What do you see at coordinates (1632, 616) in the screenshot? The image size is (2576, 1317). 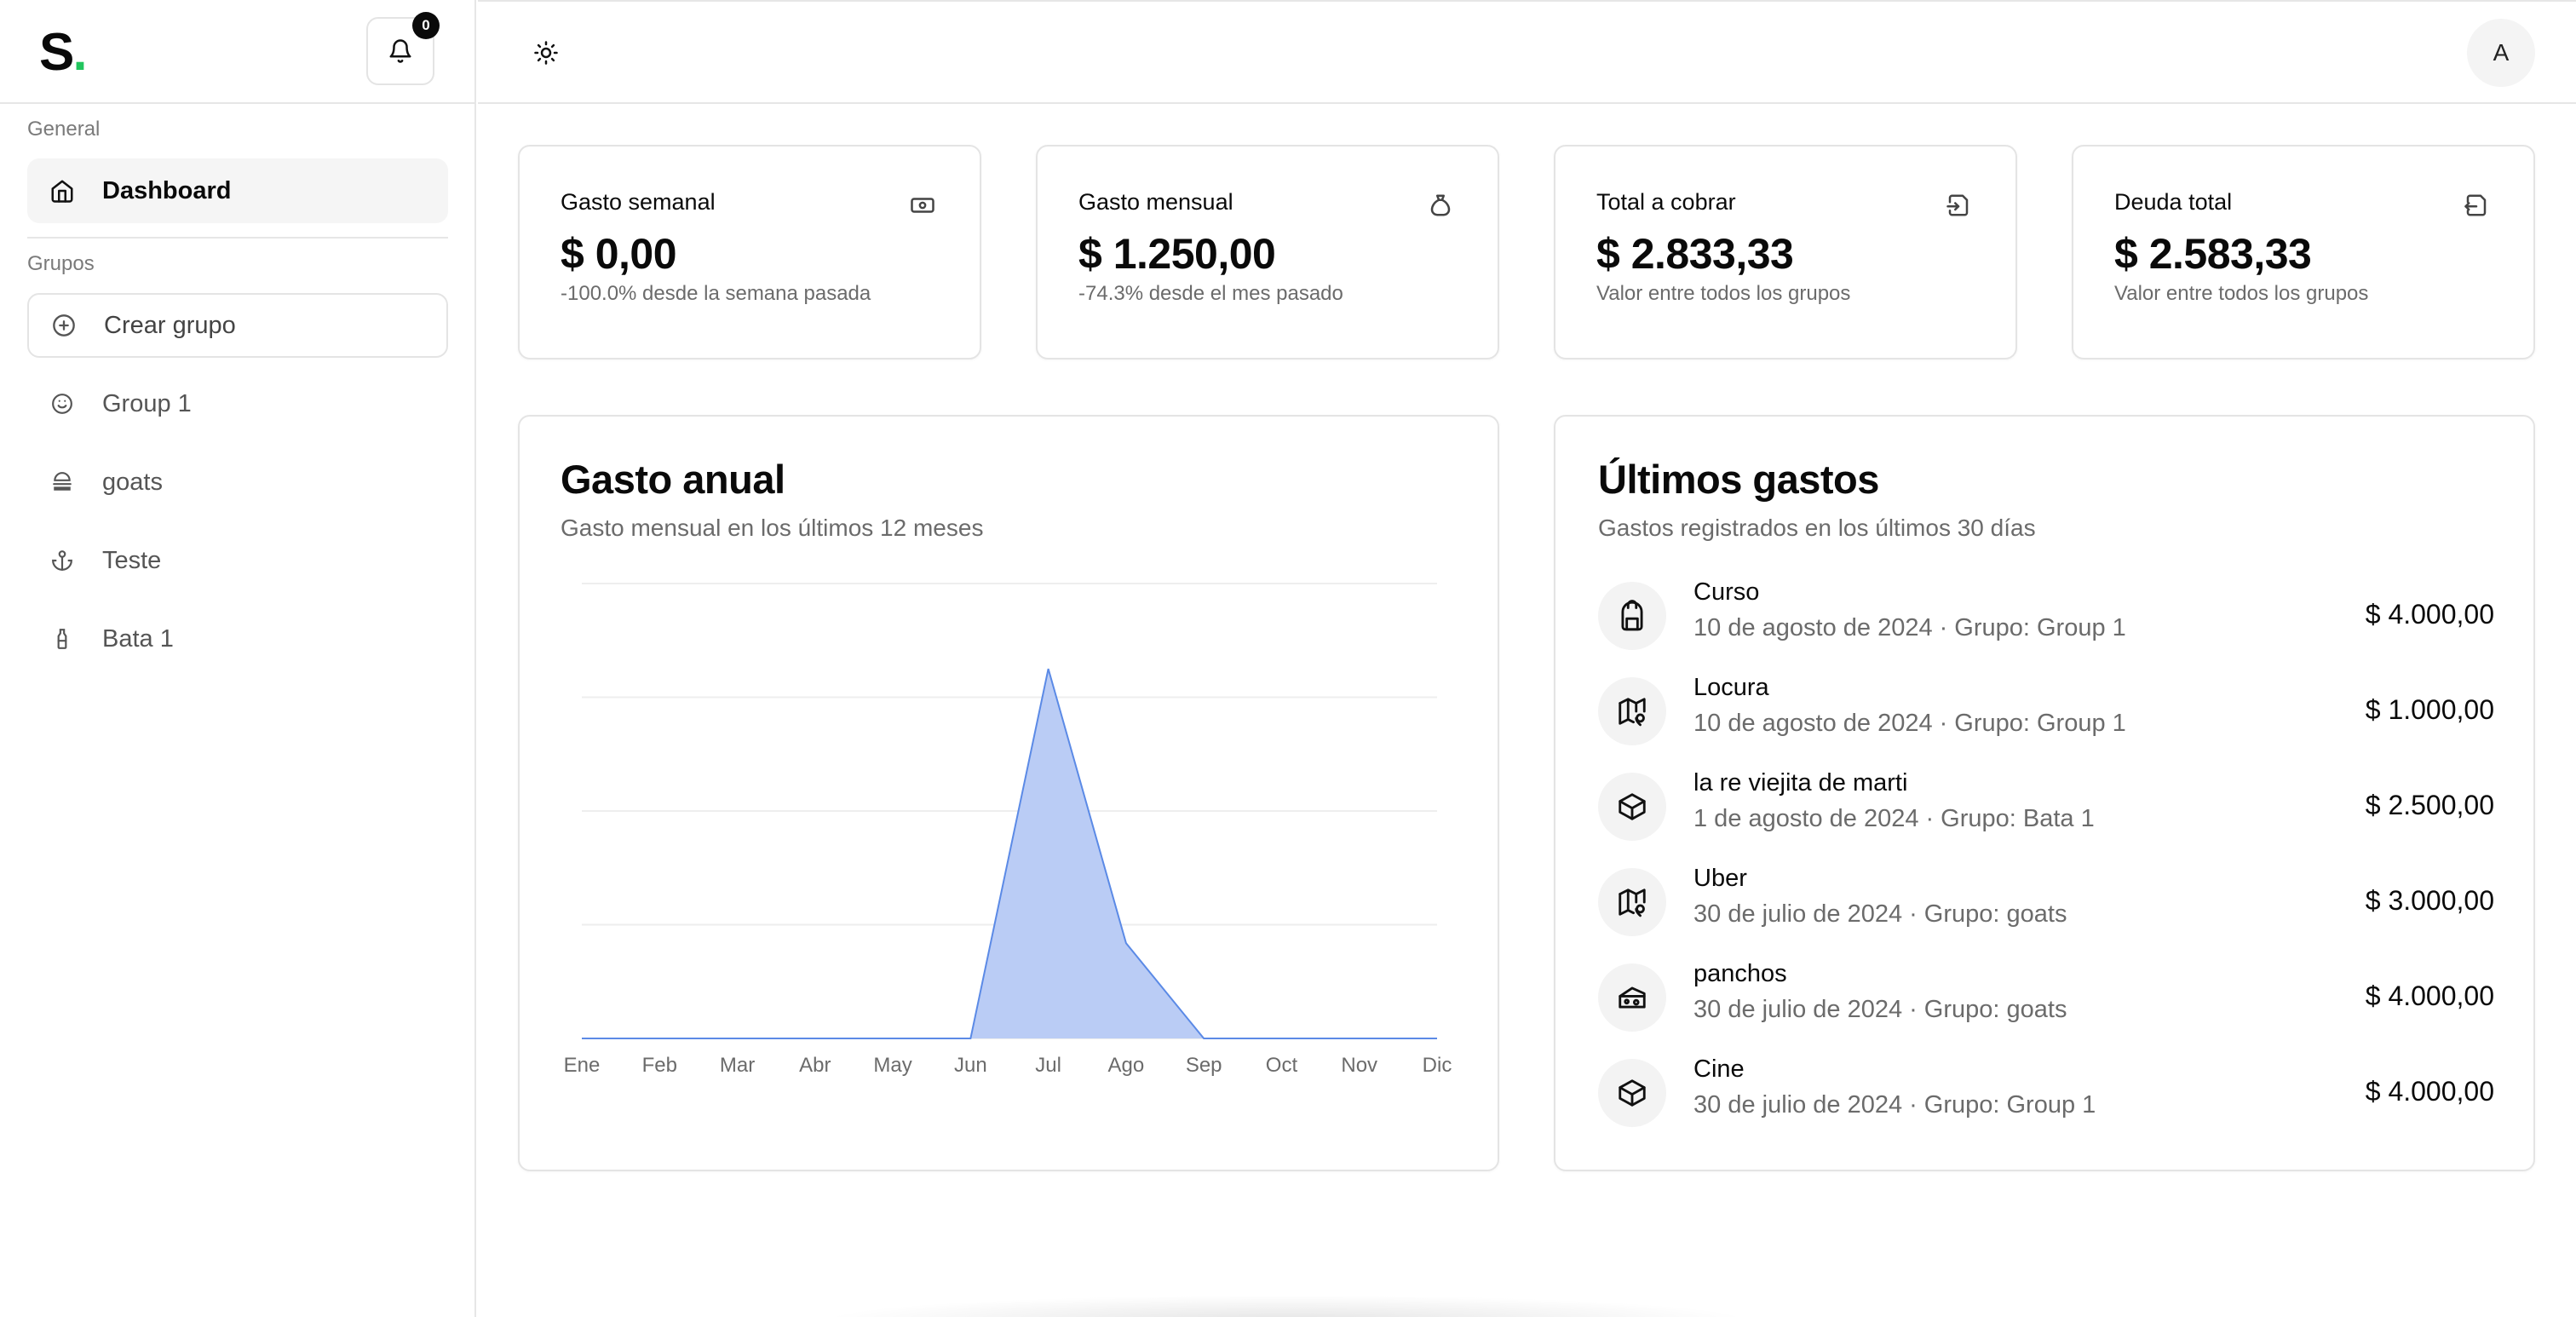 I see `backpack-icon` at bounding box center [1632, 616].